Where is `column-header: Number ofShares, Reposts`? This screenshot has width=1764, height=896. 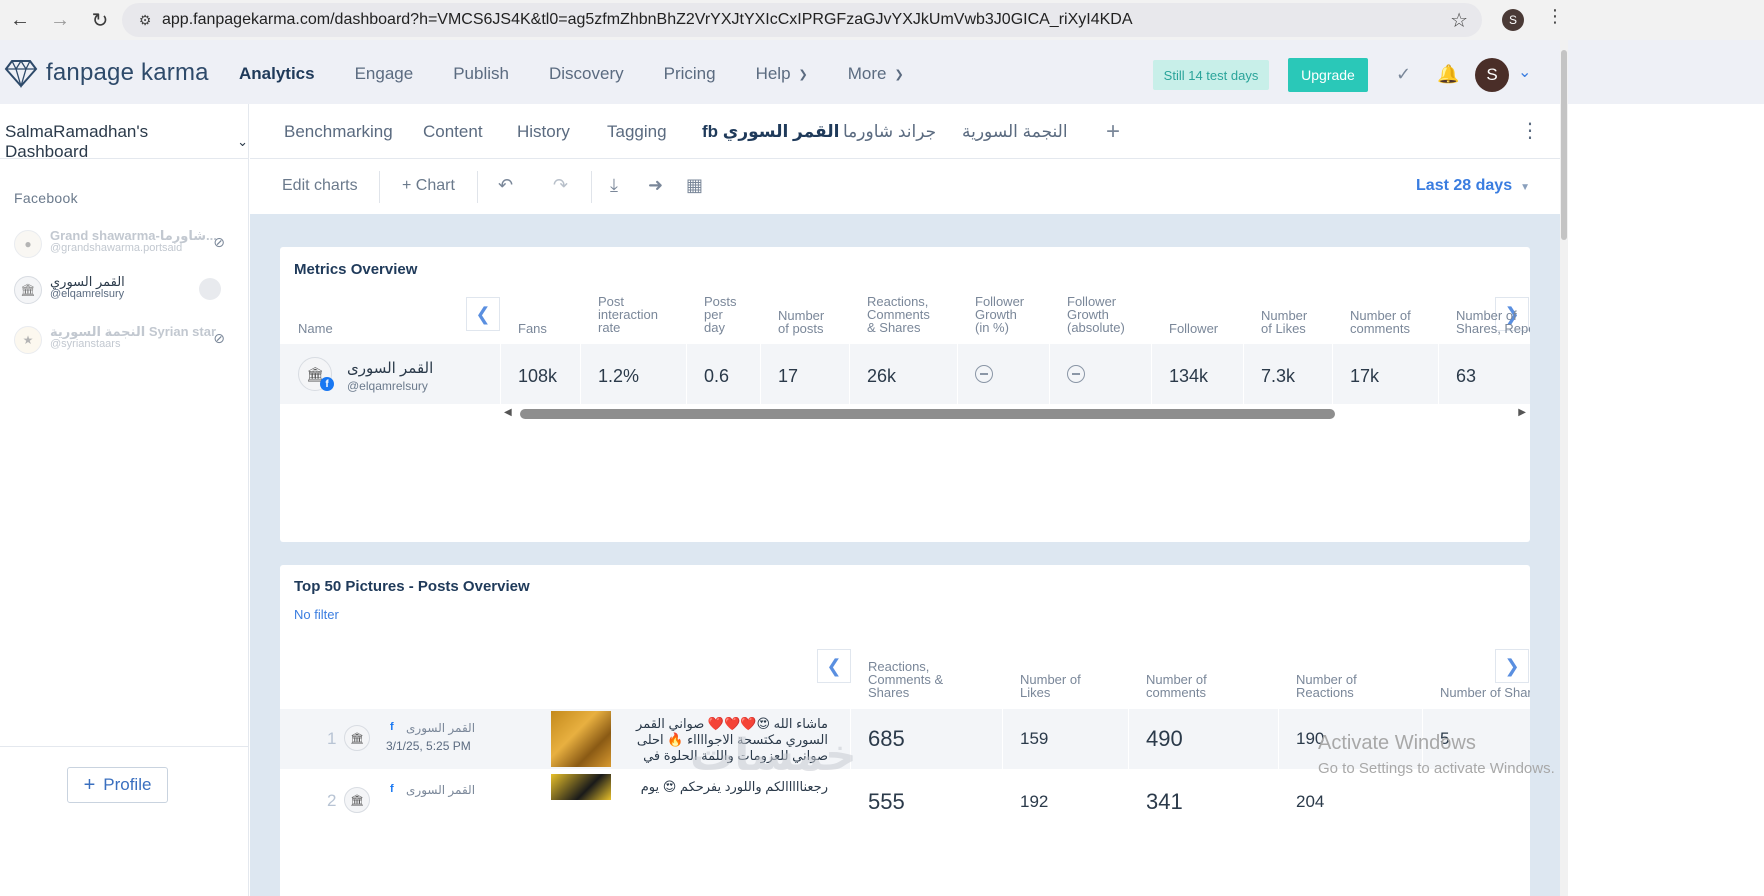 column-header: Number ofShares, Reposts is located at coordinates (1493, 322).